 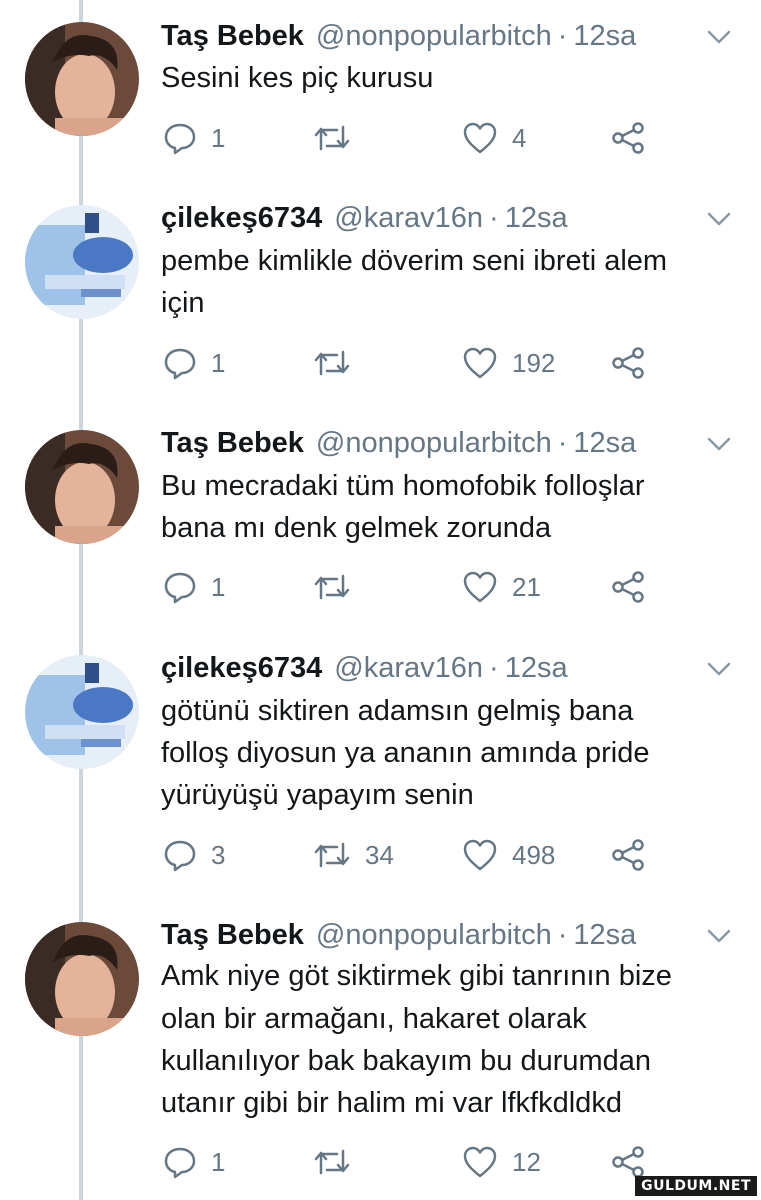 I want to click on like-button: 21, so click(x=501, y=587).